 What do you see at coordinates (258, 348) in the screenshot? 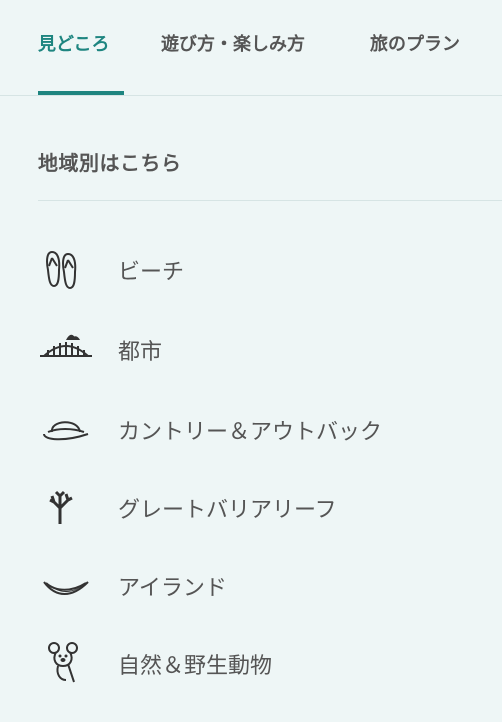
I see `region-item-city: 都市` at bounding box center [258, 348].